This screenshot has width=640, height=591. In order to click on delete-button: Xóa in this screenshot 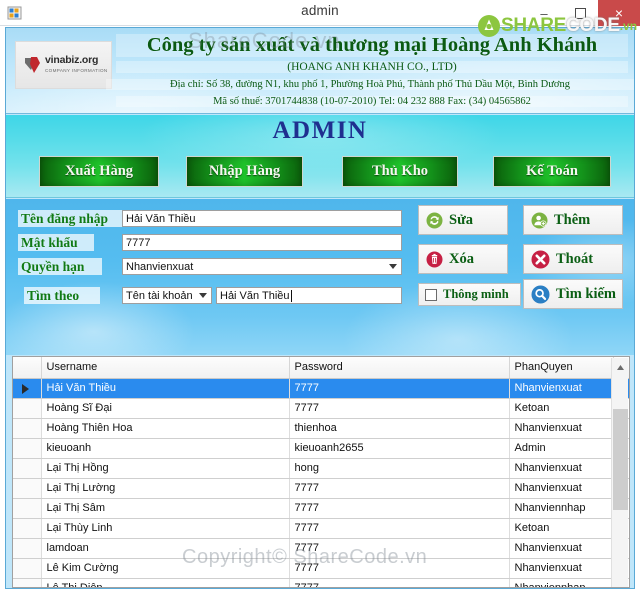, I will do `click(463, 259)`.